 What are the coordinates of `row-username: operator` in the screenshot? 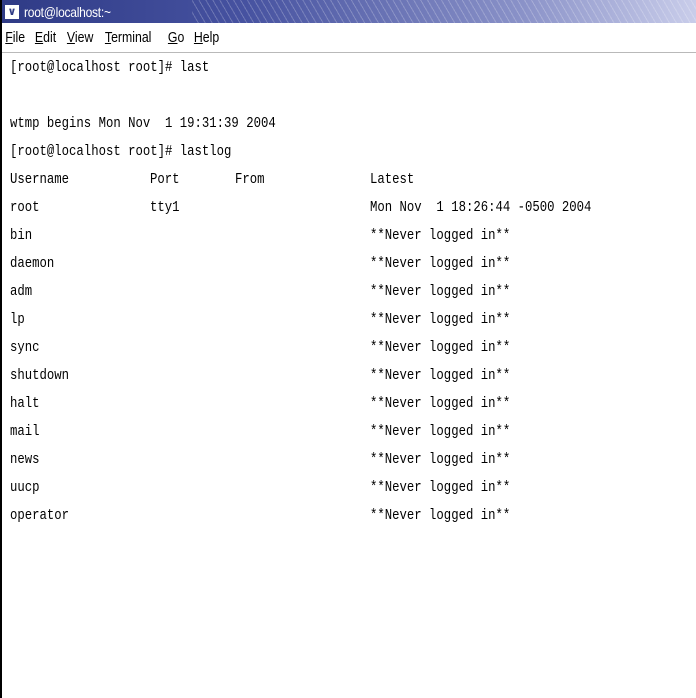 It's located at (40, 515).